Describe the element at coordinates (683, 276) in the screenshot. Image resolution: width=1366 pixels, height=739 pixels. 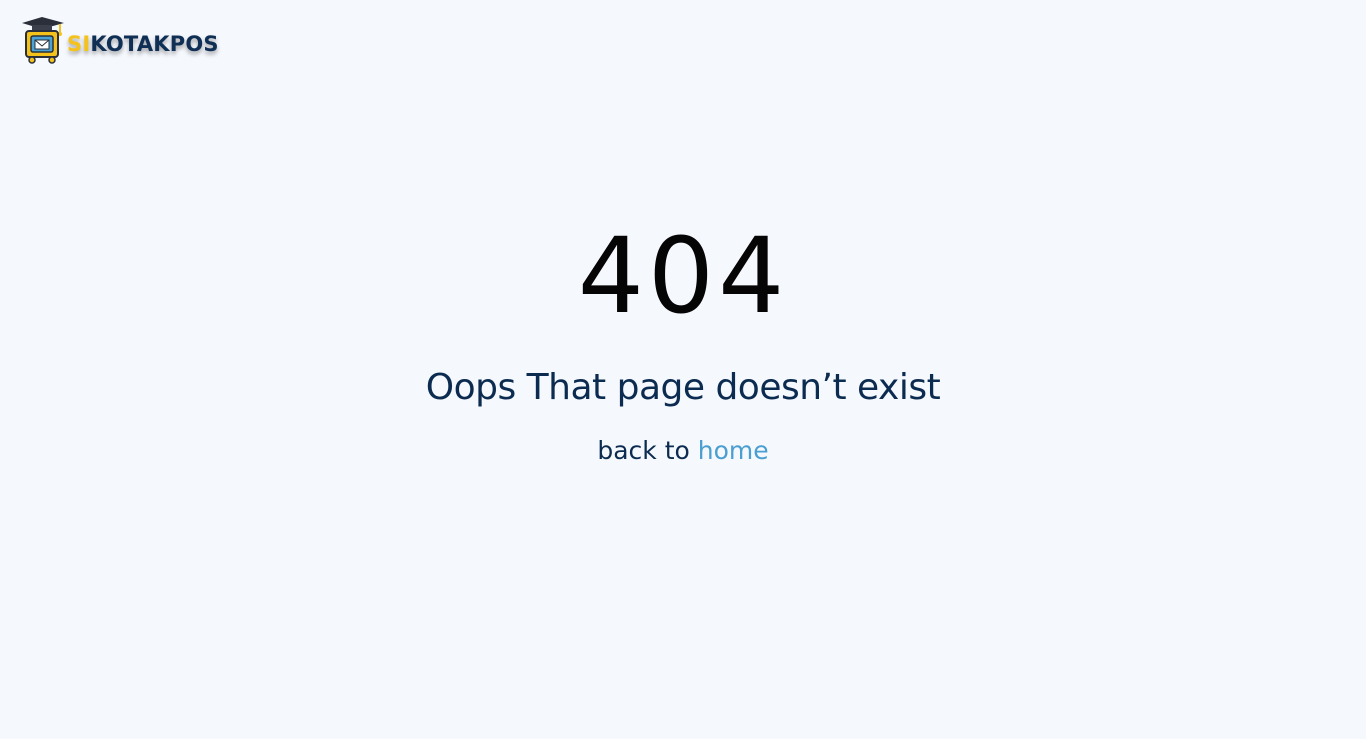
I see `error-code: 404` at that location.